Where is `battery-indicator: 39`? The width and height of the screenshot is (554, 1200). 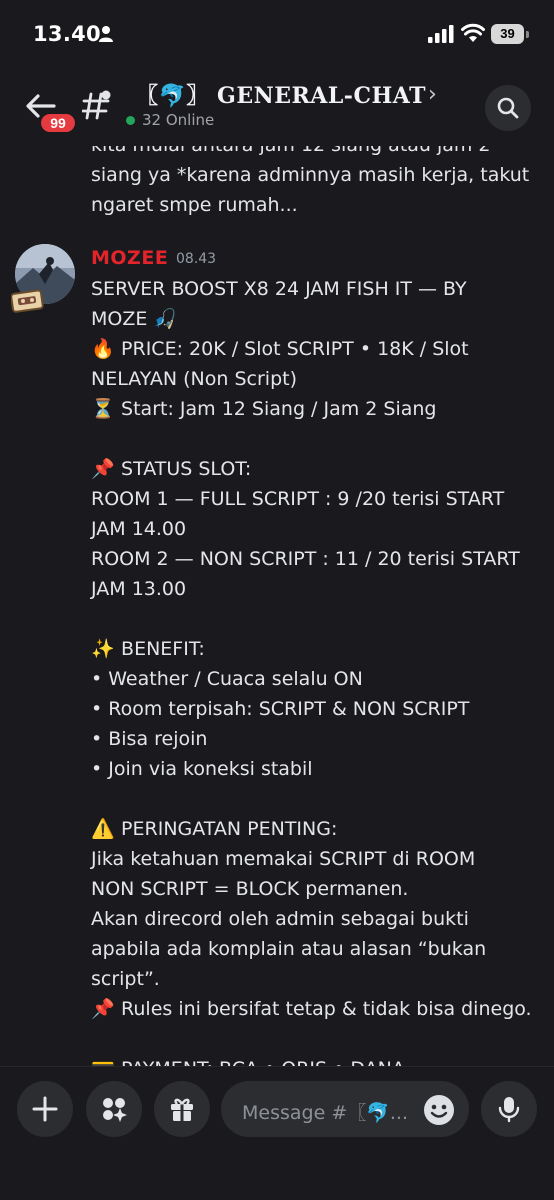 battery-indicator: 39 is located at coordinates (510, 34).